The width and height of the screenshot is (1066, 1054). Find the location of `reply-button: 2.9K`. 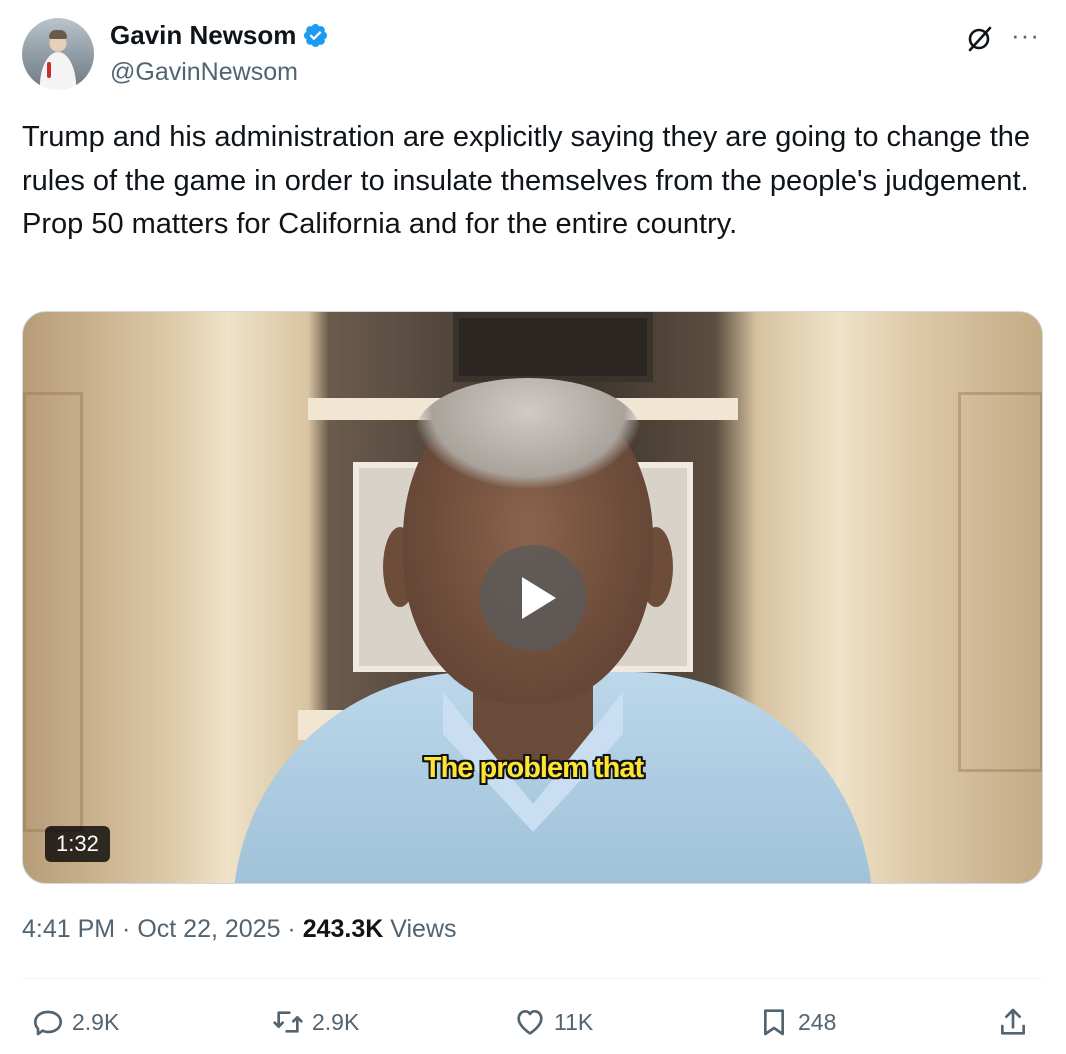

reply-button: 2.9K is located at coordinates (75, 1022).